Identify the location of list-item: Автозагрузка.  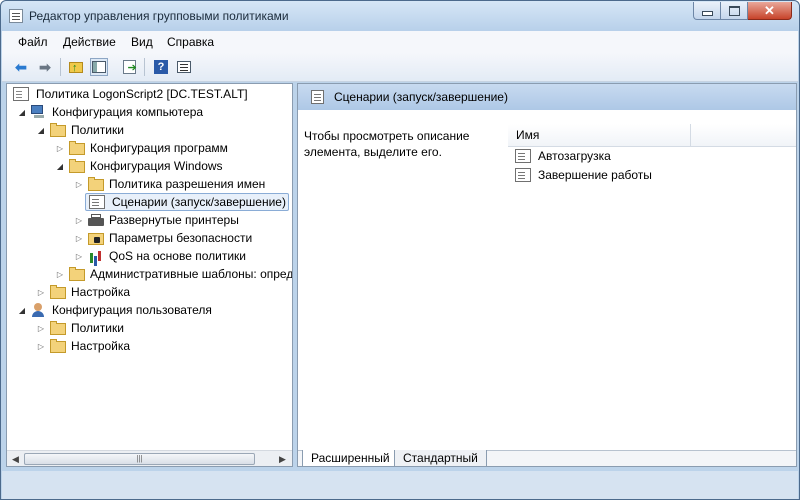
(562, 156).